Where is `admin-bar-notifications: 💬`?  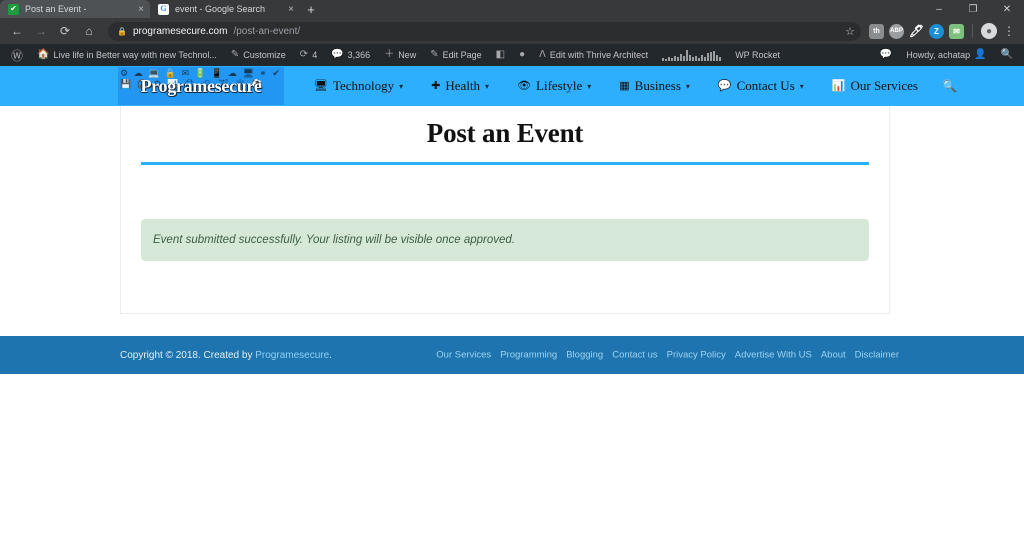 admin-bar-notifications: 💬 is located at coordinates (886, 55).